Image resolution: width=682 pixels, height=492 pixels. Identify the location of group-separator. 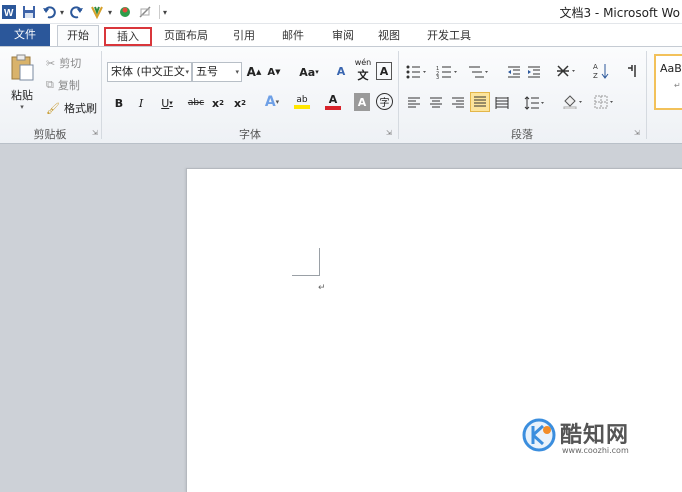
(646, 95).